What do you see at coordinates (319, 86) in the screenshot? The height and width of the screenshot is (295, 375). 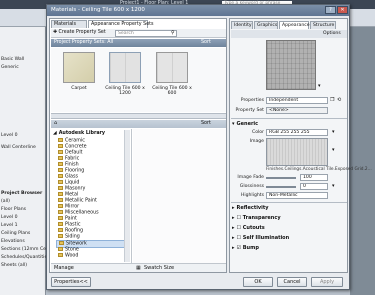 I see `preview-options-icon: ▾` at bounding box center [319, 86].